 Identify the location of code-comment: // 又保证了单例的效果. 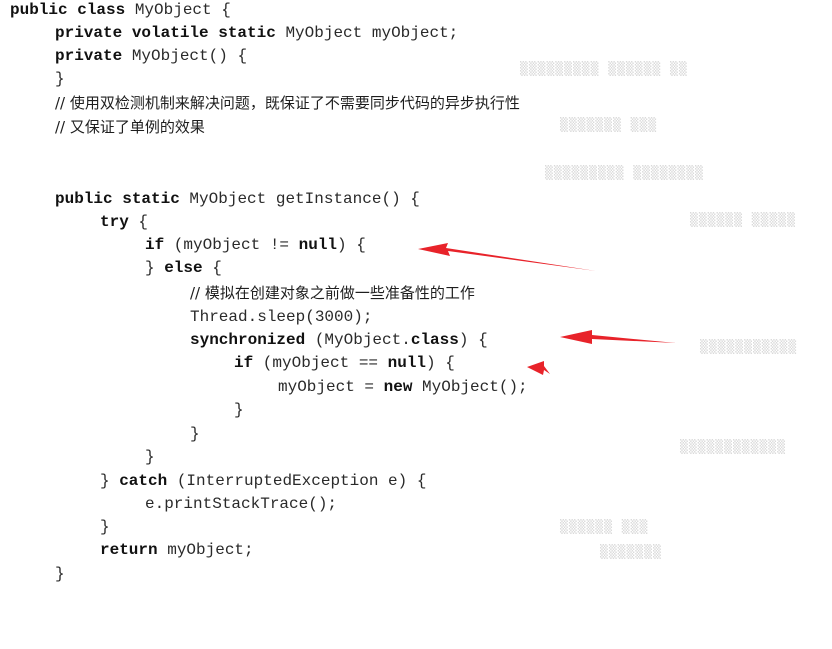
(130, 127).